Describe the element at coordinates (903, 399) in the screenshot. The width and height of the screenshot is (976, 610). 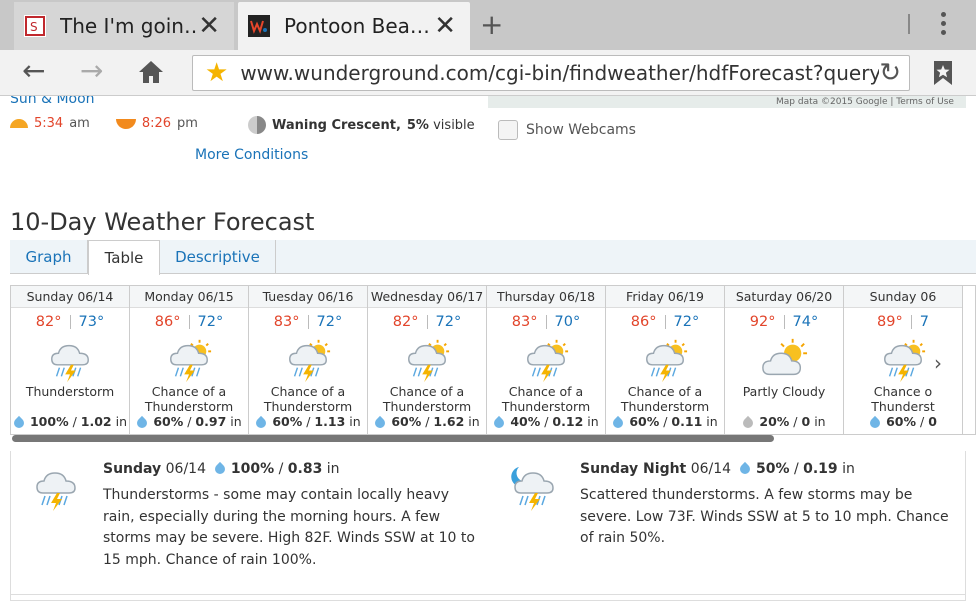
I see `condition-text: Chance o Thunderst` at that location.